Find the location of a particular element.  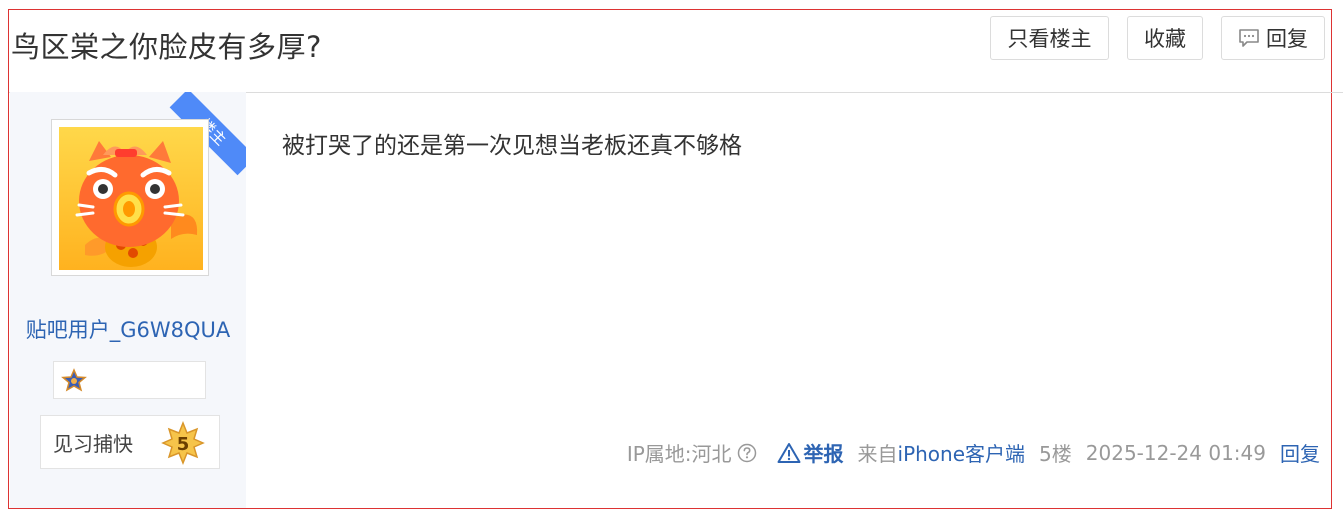

post-source: 来自iPhone客户端 is located at coordinates (942, 452).